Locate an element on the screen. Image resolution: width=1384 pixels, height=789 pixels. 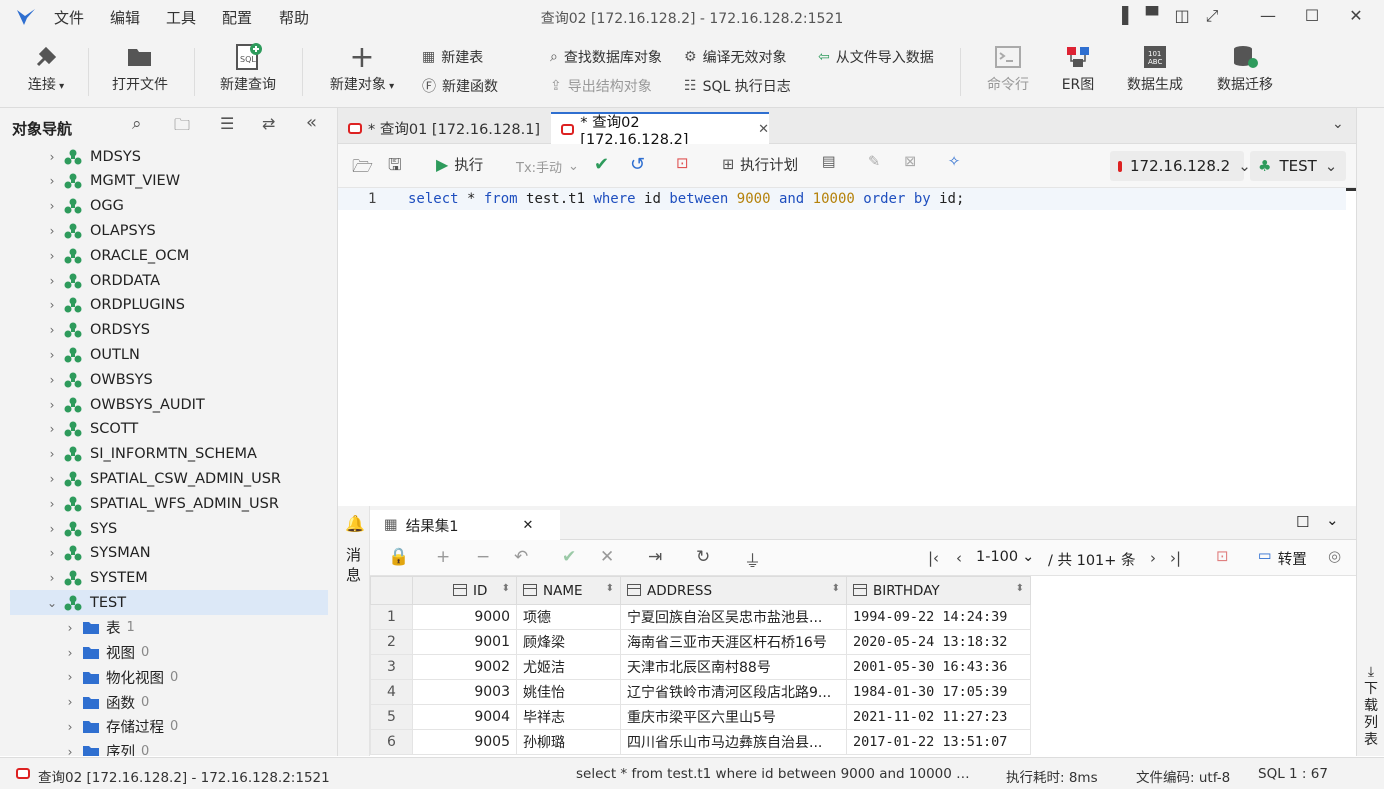
cell-id: 9003 is located at coordinates (464, 692).